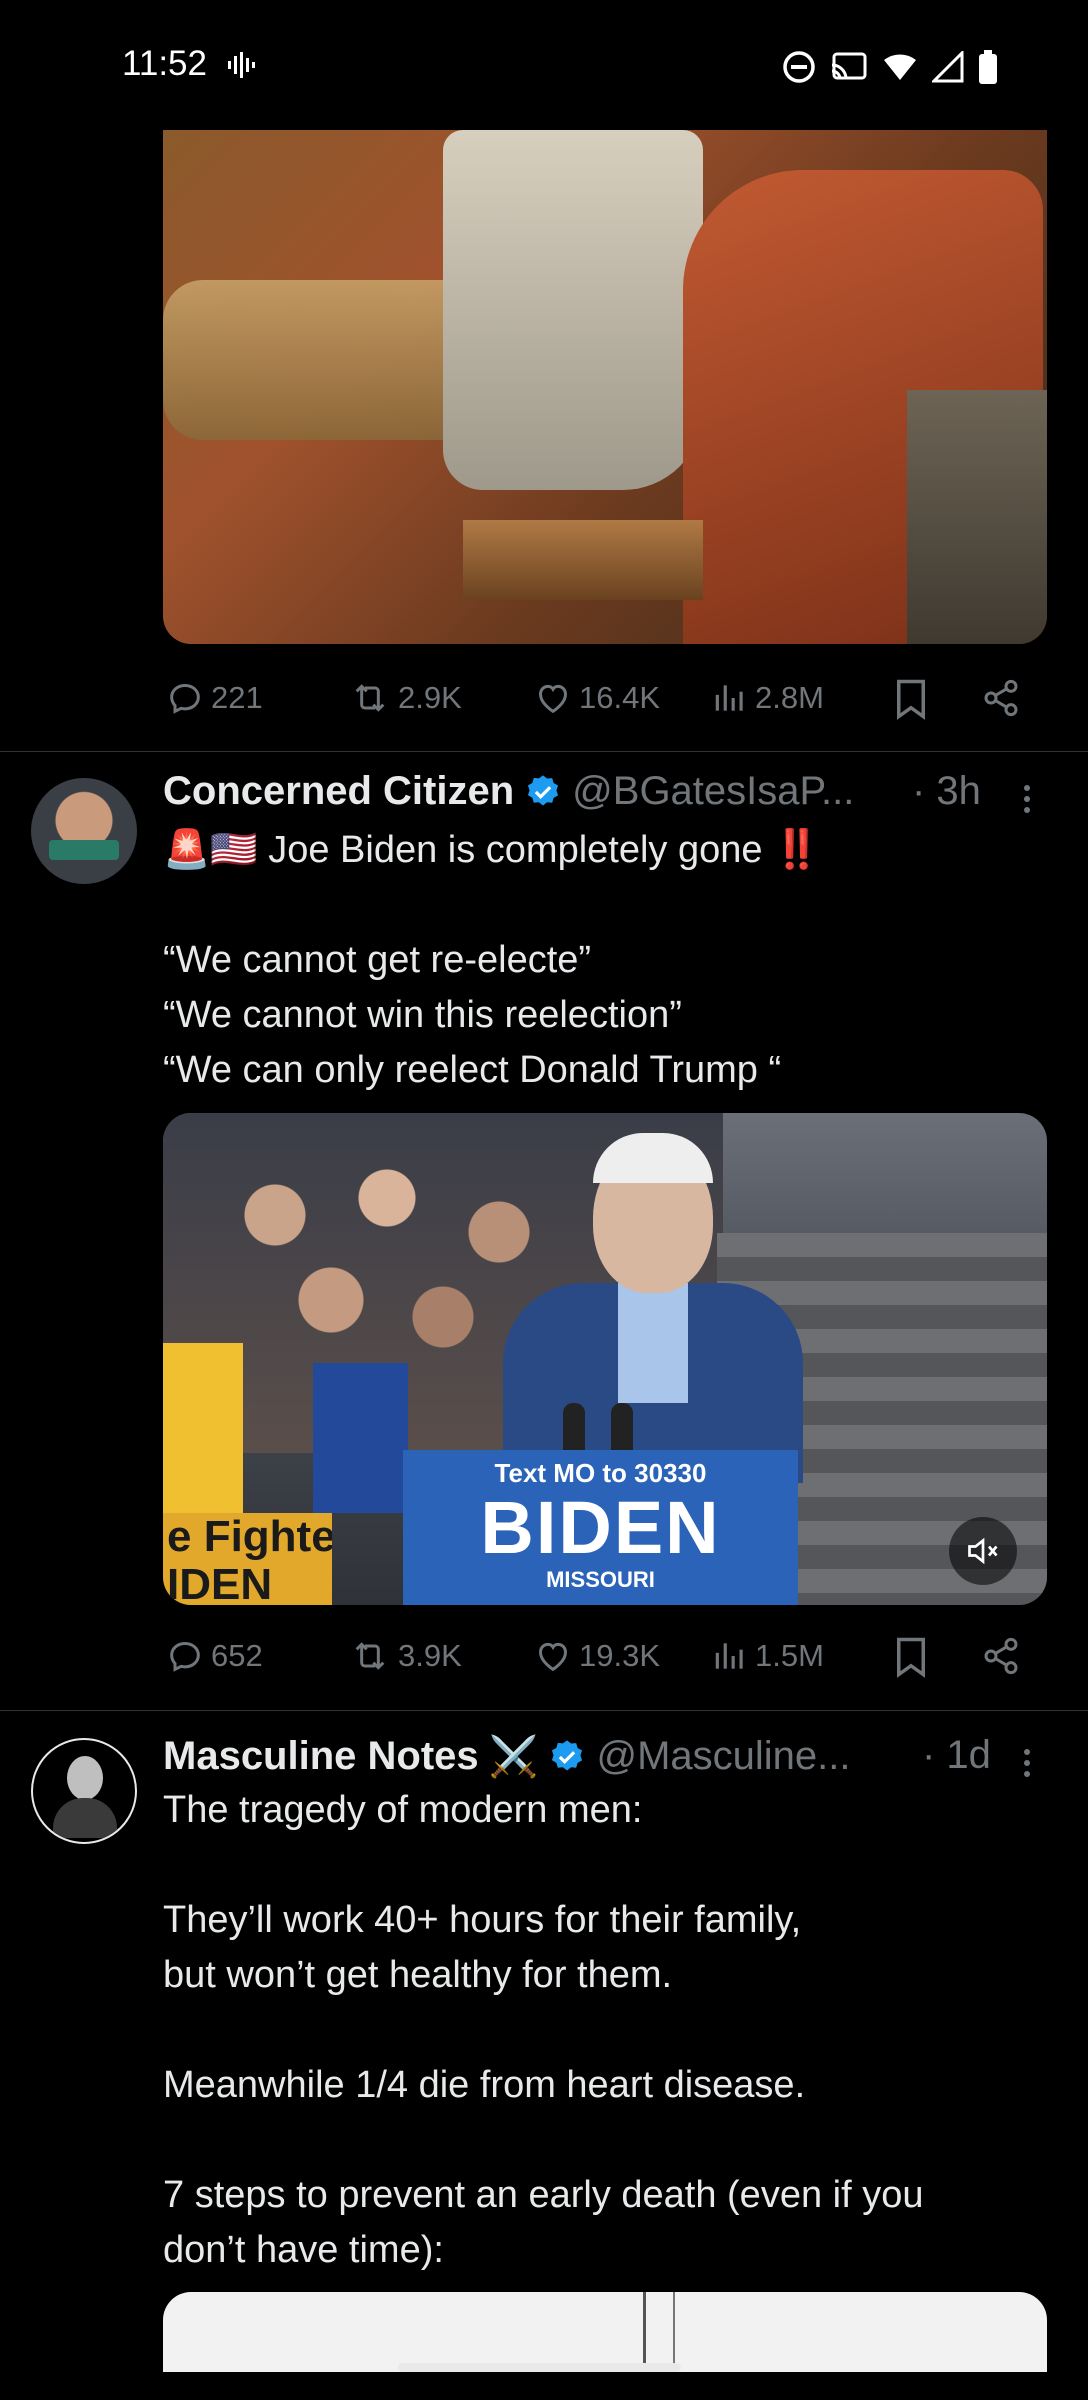  I want to click on reply-count: 221, so click(237, 697).